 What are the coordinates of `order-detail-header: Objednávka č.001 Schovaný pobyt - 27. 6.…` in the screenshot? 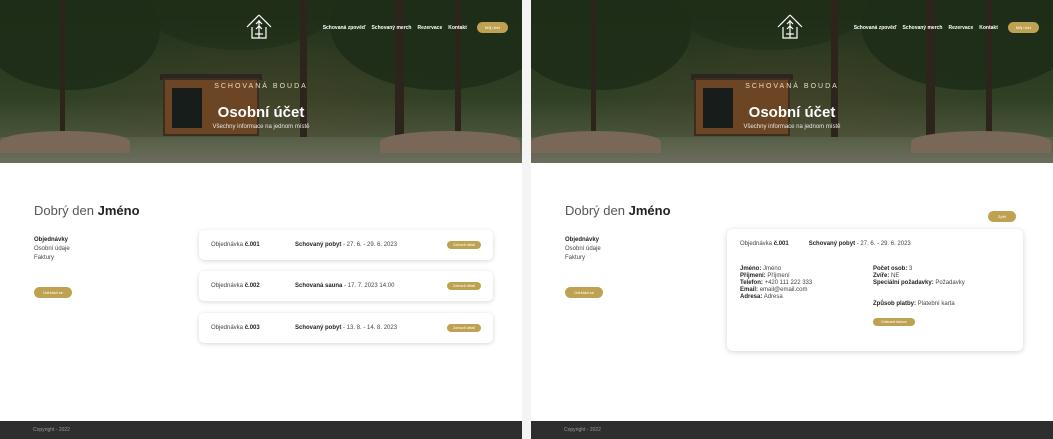 It's located at (825, 244).